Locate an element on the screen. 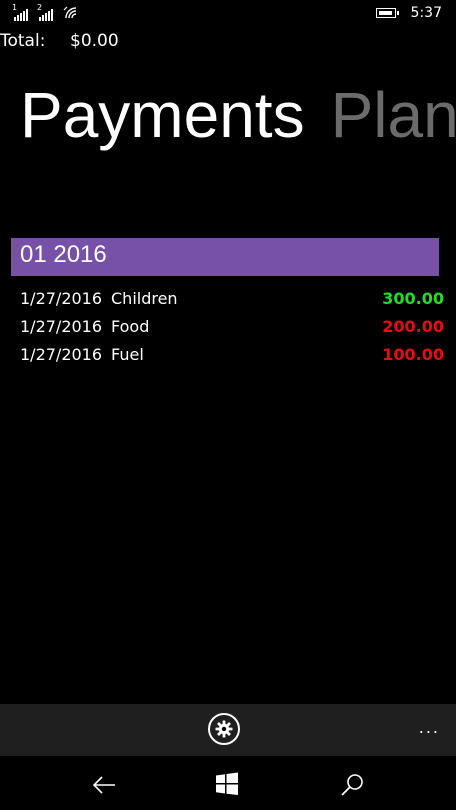  status-bar: 1 2 5:37 is located at coordinates (228, 14).